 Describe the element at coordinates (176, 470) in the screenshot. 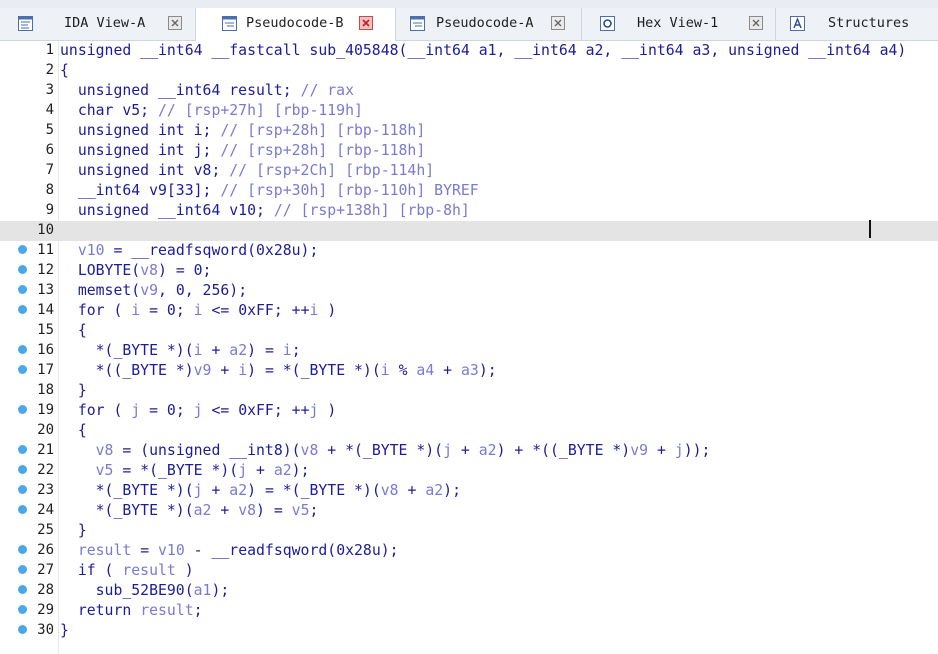

I see `code-token: = *(_BYTE *)(` at that location.